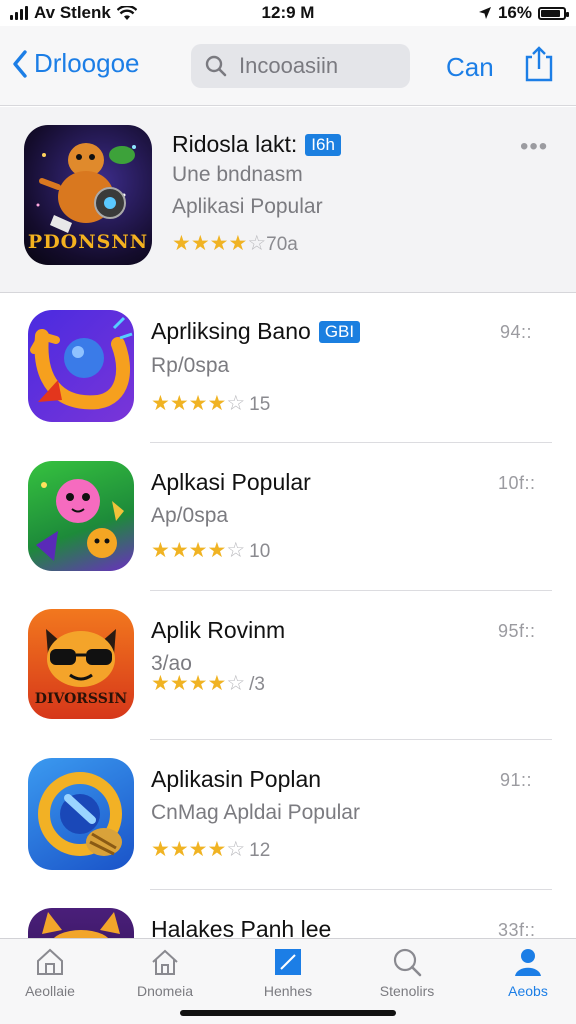 This screenshot has width=576, height=1024. Describe the element at coordinates (517, 929) in the screenshot. I see `app-meta: 33f::` at that location.